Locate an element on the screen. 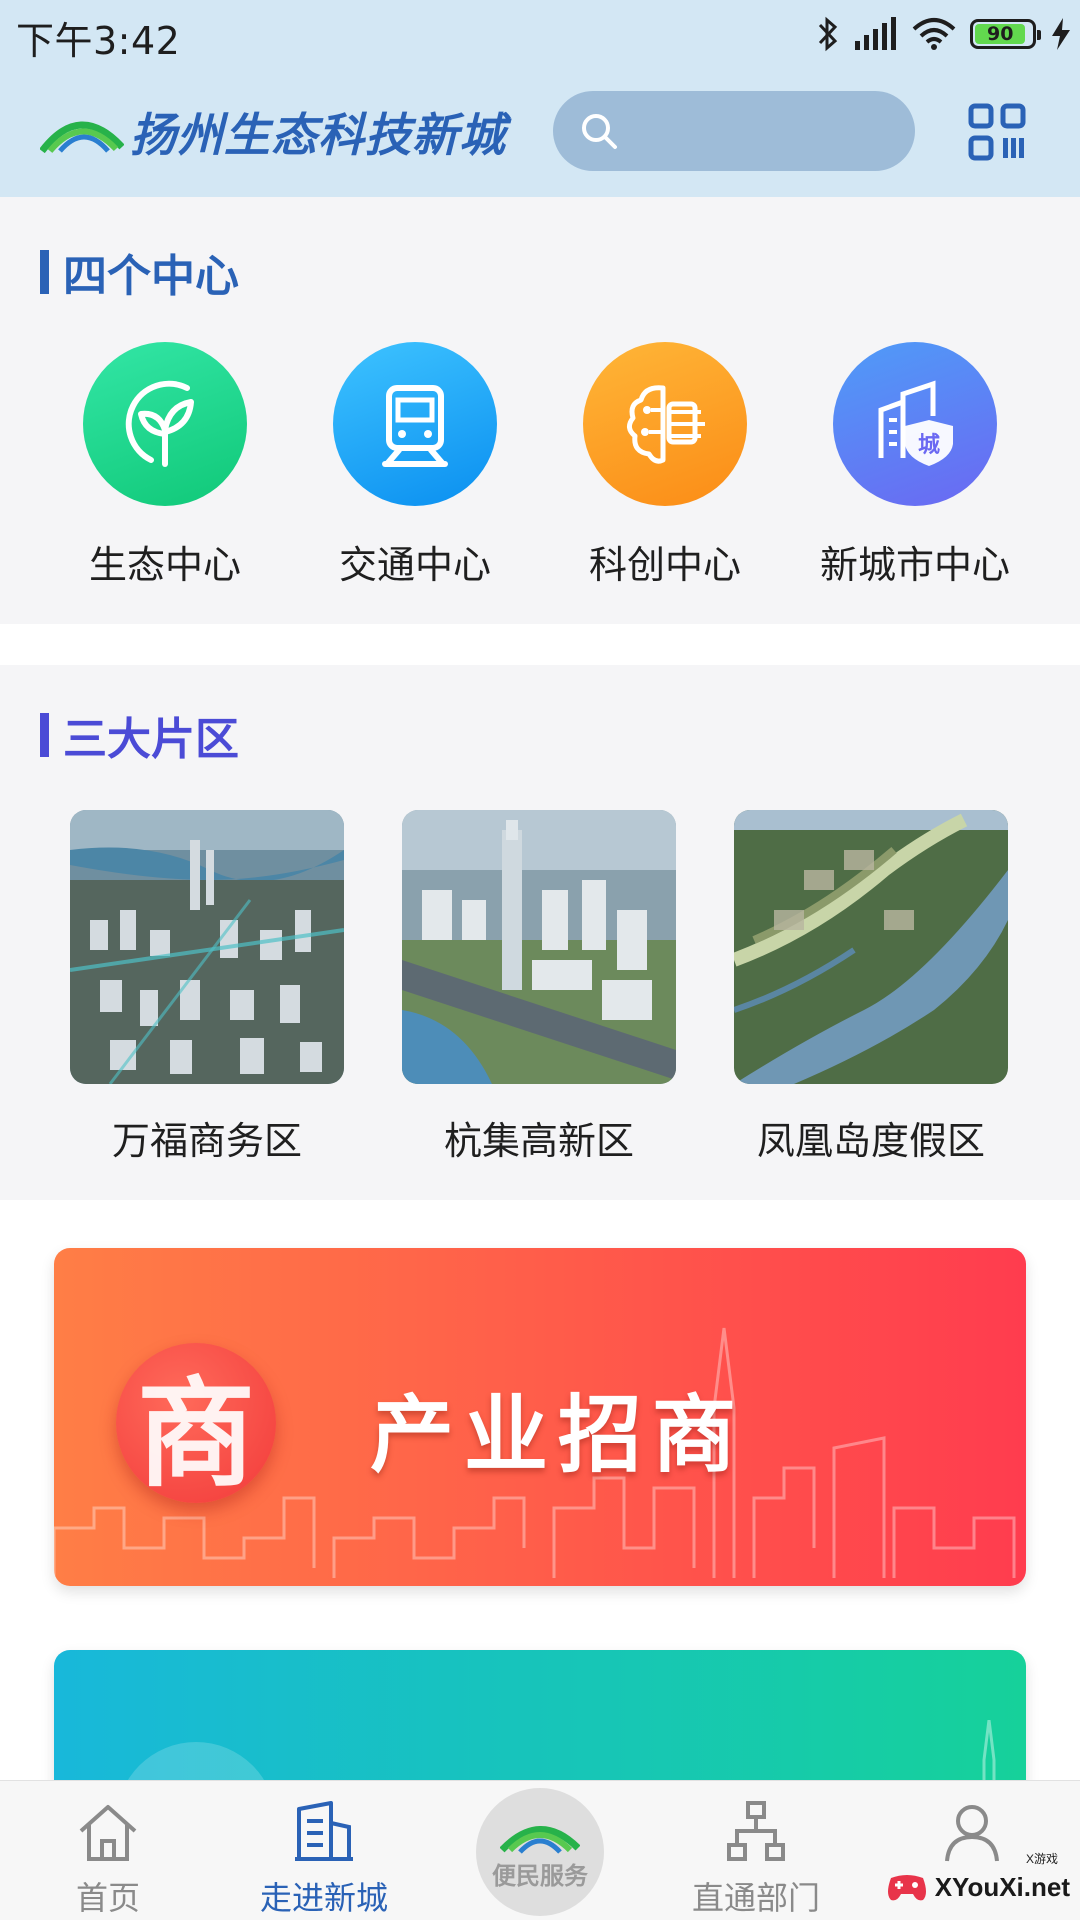 Image resolution: width=1080 pixels, height=1920 pixels. chip-brain-icon is located at coordinates (666, 424).